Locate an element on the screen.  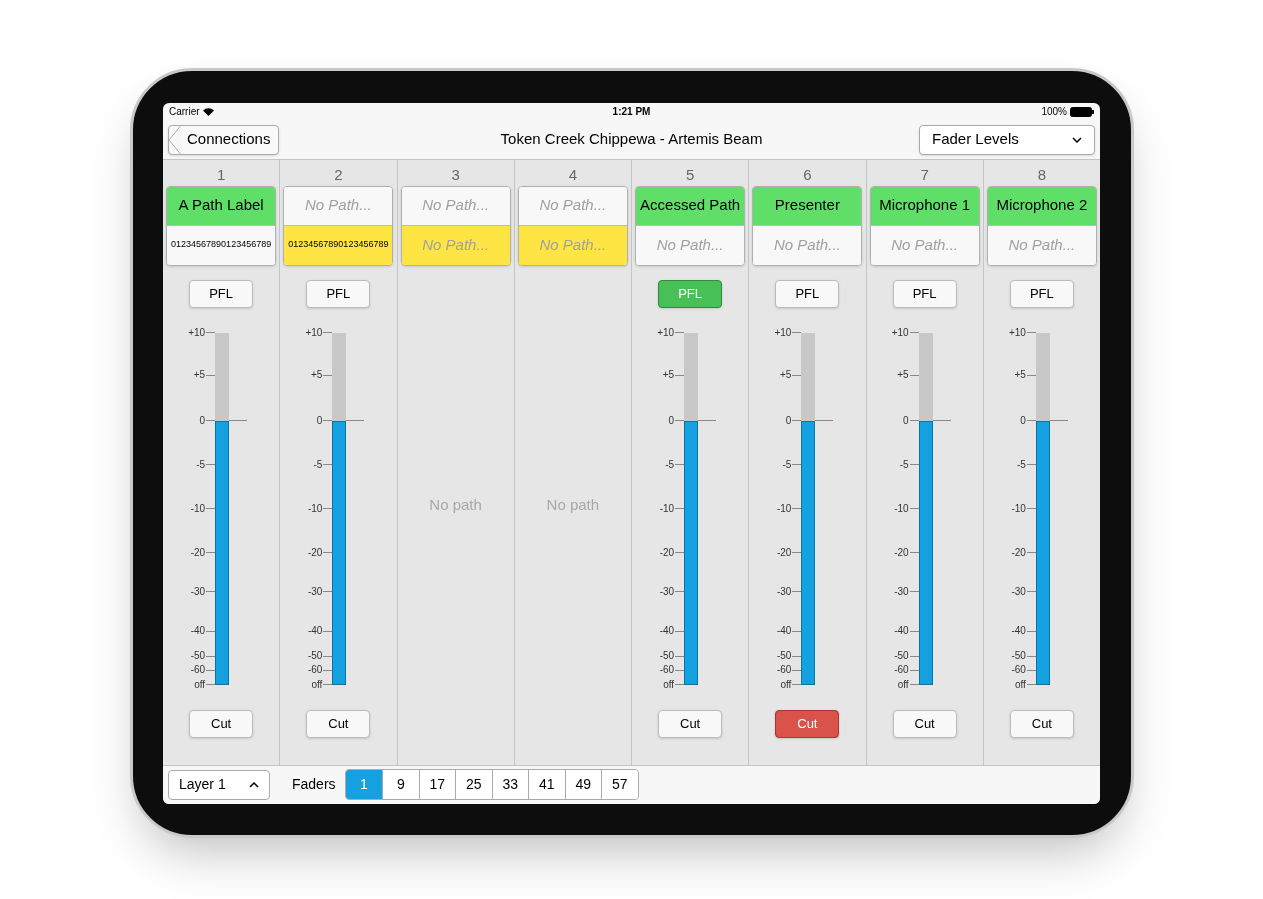
window-title: Token Creek Chippewa - Artemis Beam is located at coordinates (631, 139).